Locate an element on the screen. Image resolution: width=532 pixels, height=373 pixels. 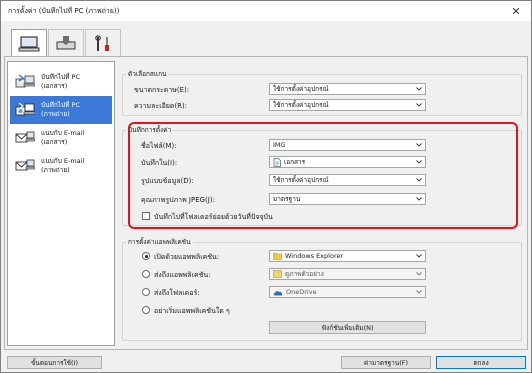
paper-size-label: ขนาดกระดาษ(E): is located at coordinates (162, 90).